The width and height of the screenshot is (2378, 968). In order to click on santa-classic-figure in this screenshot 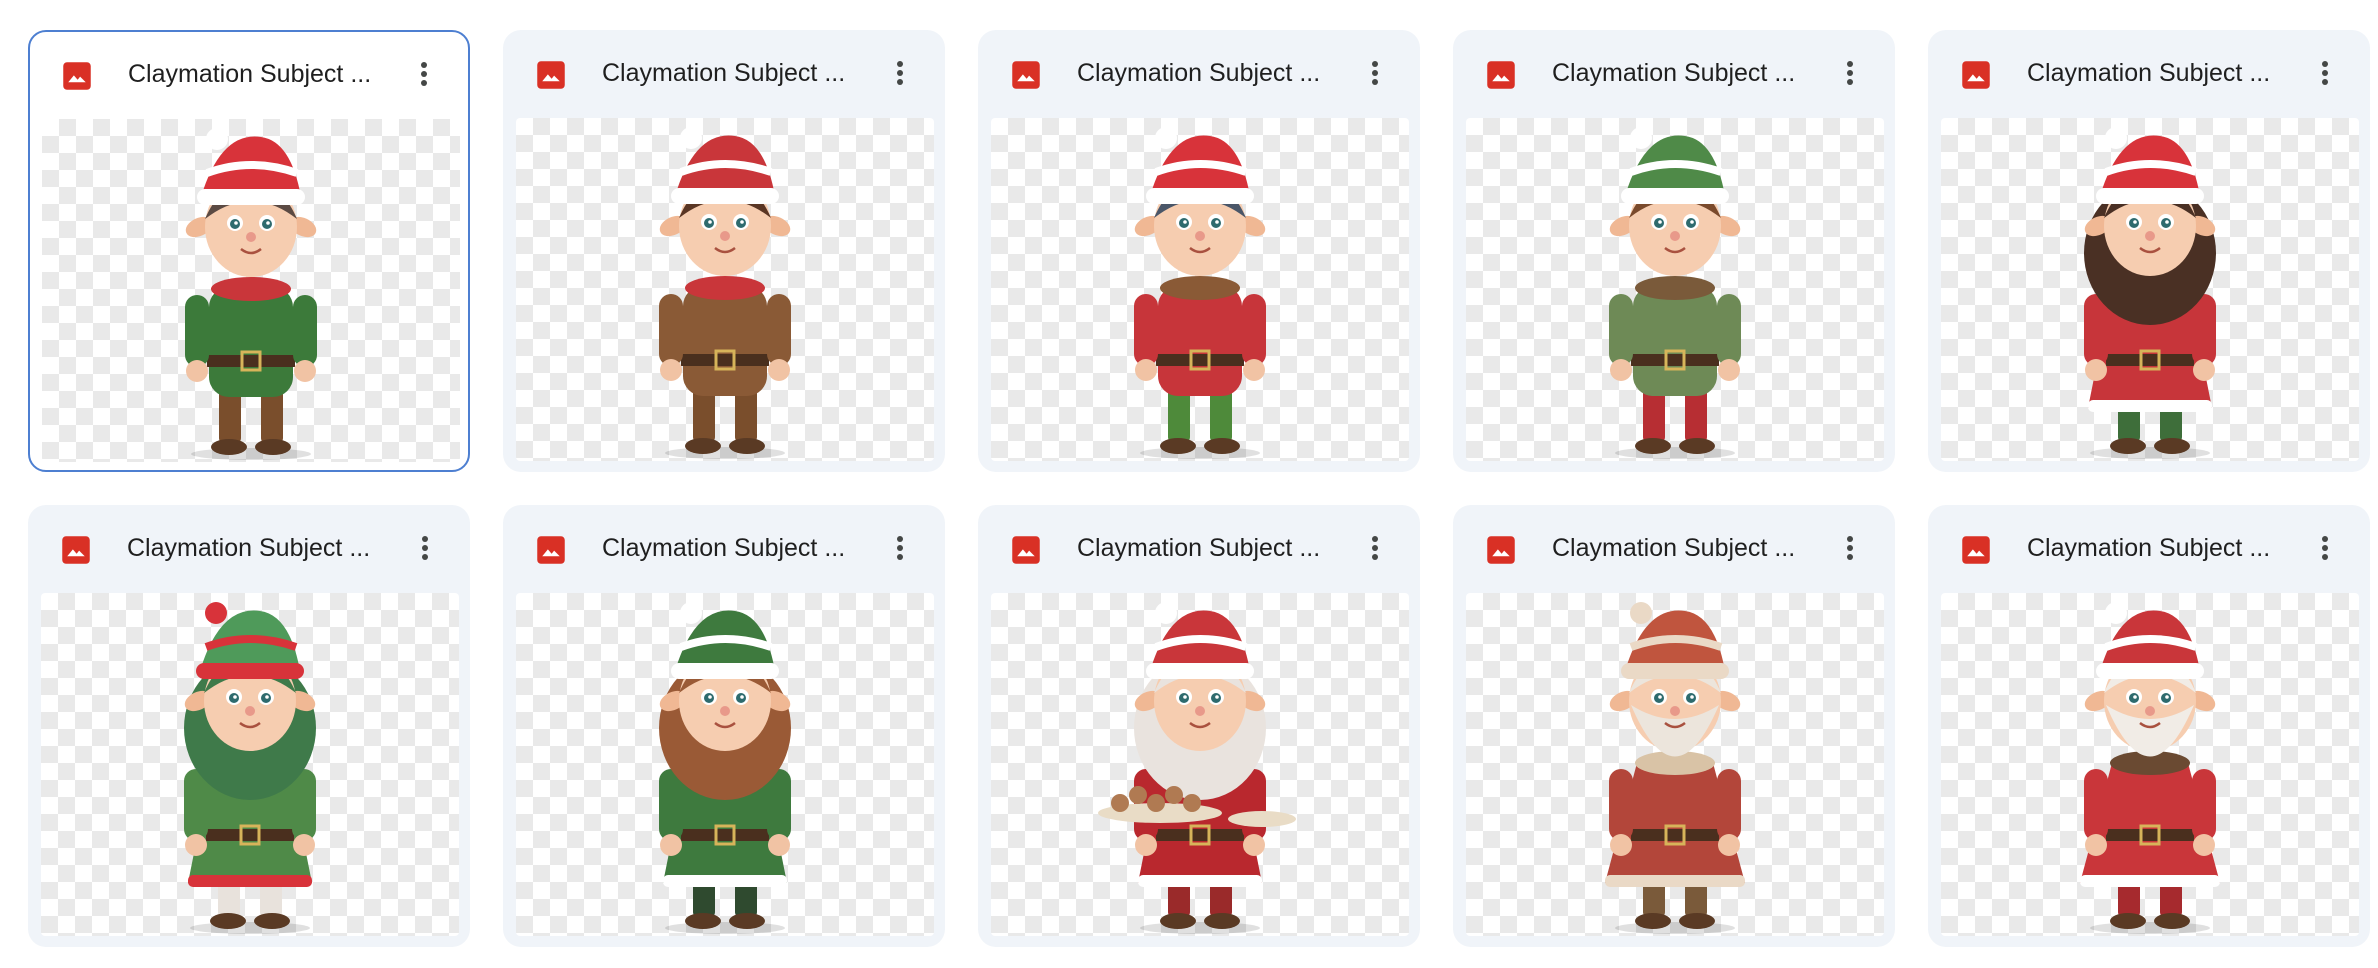, I will do `click(2150, 768)`.